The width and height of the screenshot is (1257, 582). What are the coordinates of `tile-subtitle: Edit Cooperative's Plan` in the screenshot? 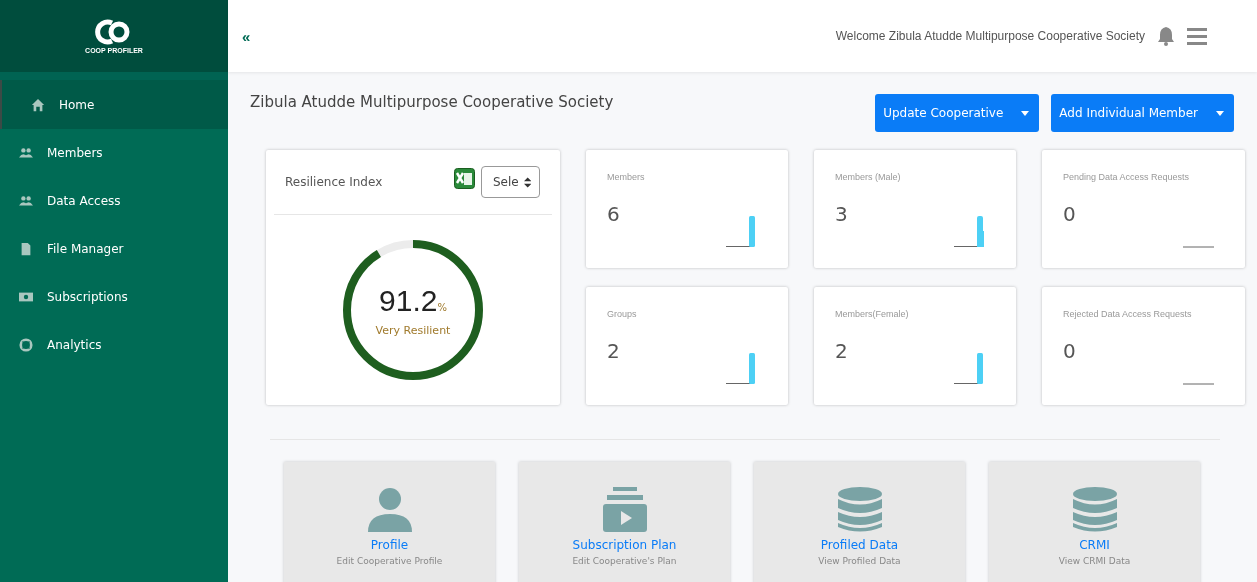 It's located at (624, 561).